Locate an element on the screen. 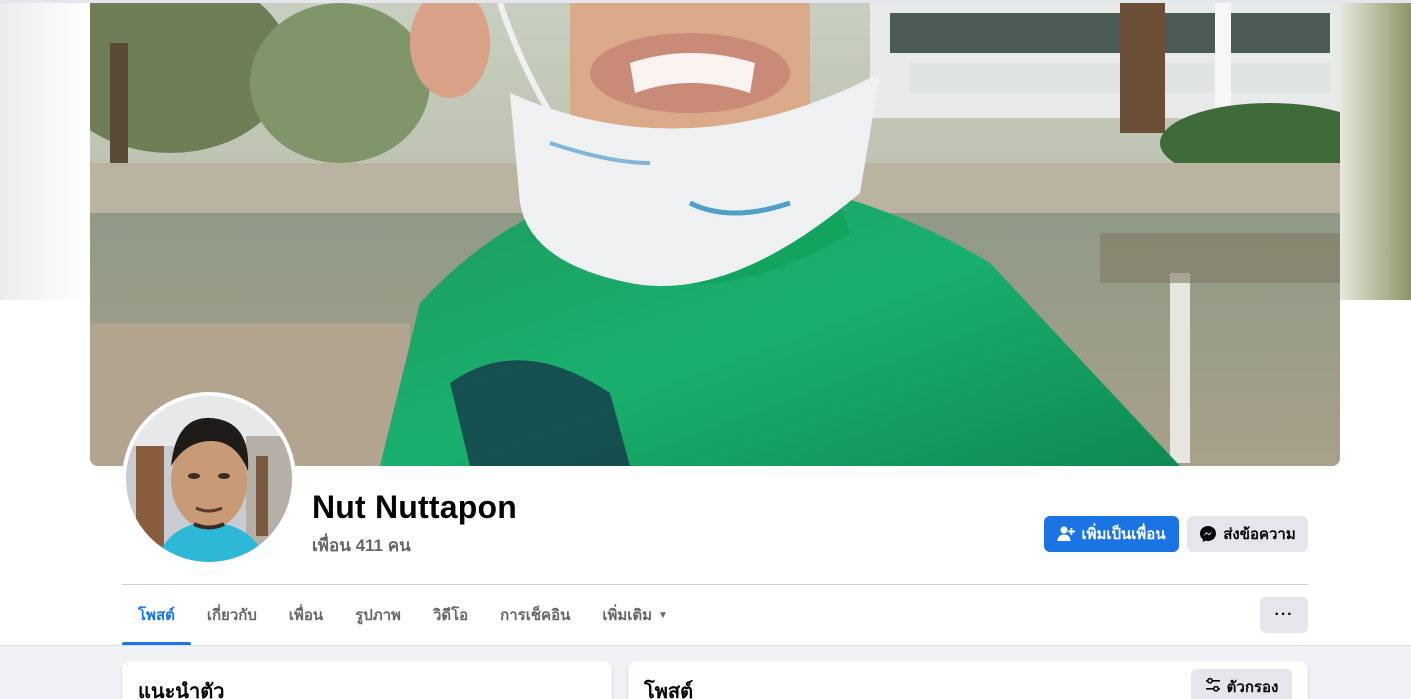 The image size is (1411, 699). tab-videos: วิดีโอ is located at coordinates (450, 615).